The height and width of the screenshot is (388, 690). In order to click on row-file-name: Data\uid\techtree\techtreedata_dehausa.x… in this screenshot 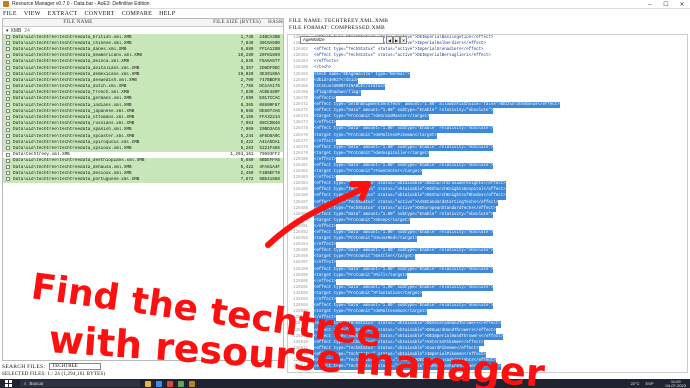, I will do `click(72, 167)`.